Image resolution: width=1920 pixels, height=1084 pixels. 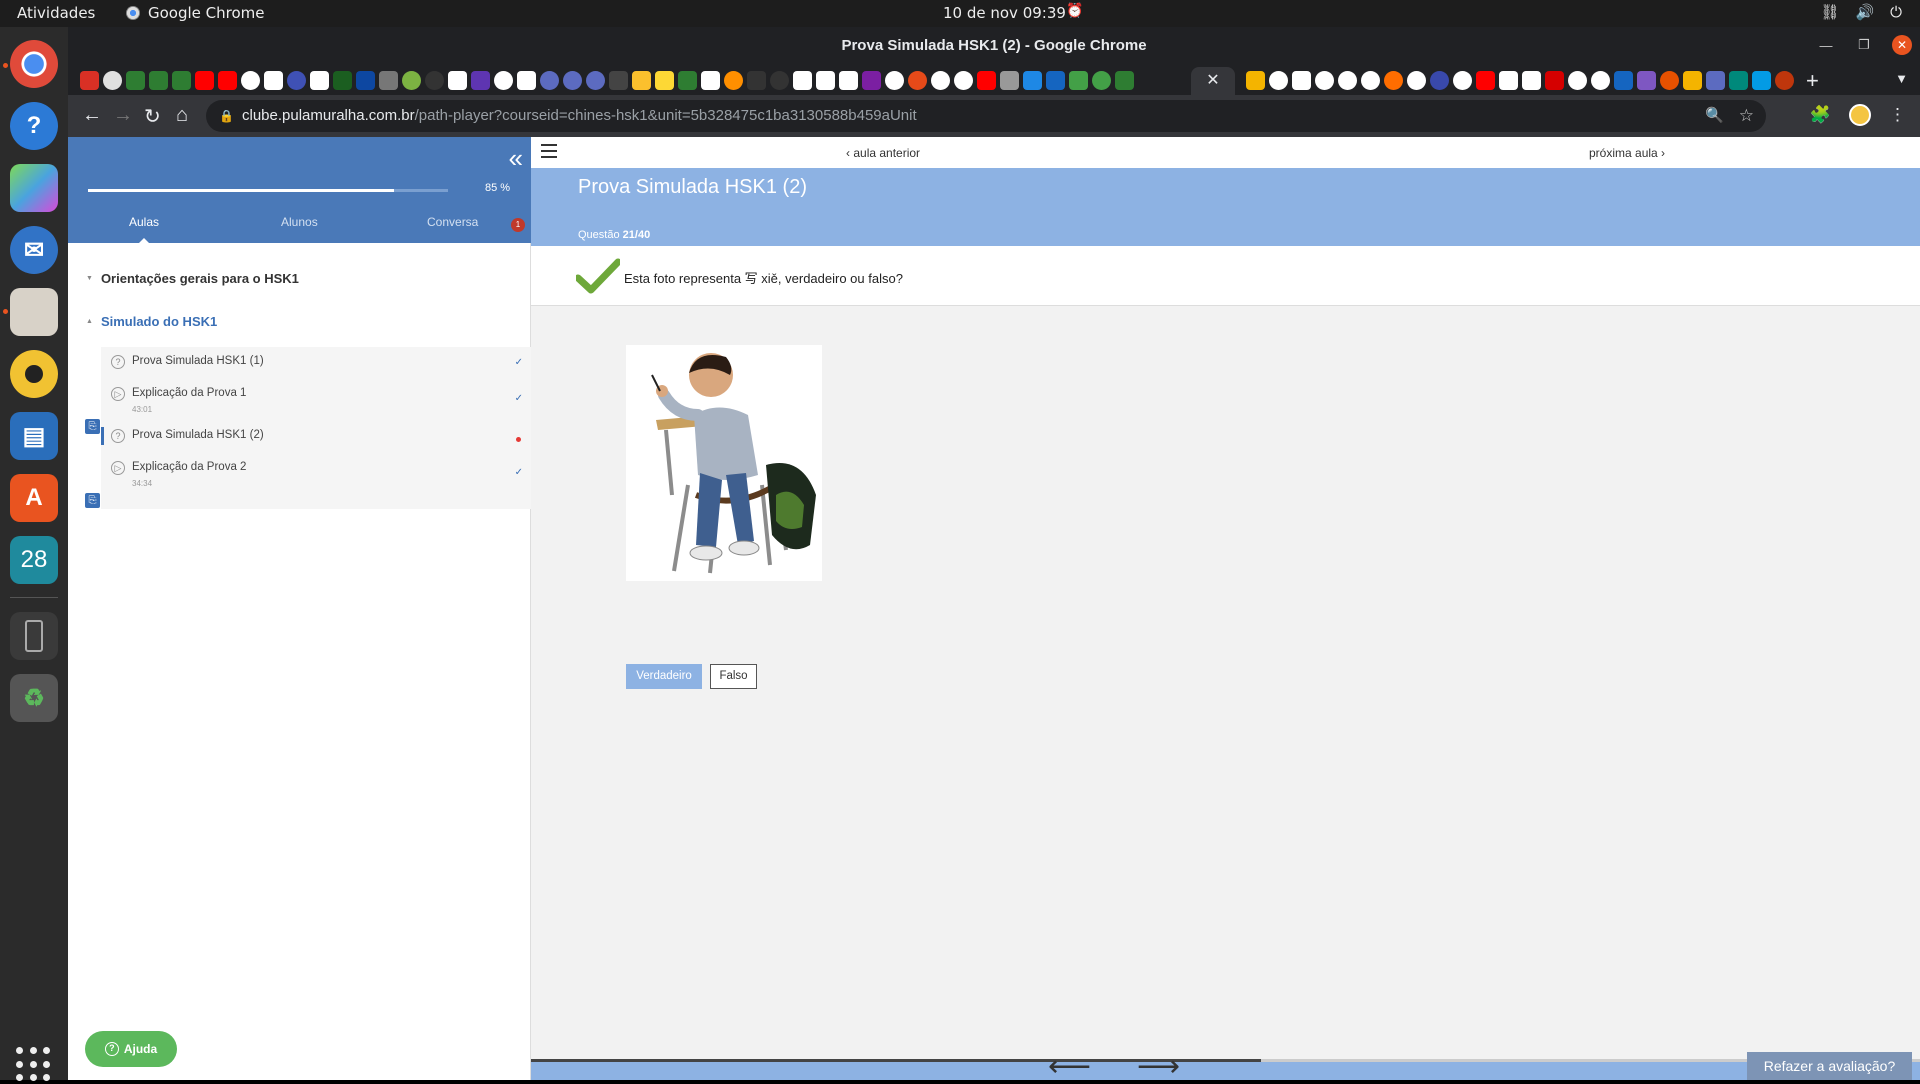 What do you see at coordinates (123, 115) in the screenshot?
I see `forward-icon: →` at bounding box center [123, 115].